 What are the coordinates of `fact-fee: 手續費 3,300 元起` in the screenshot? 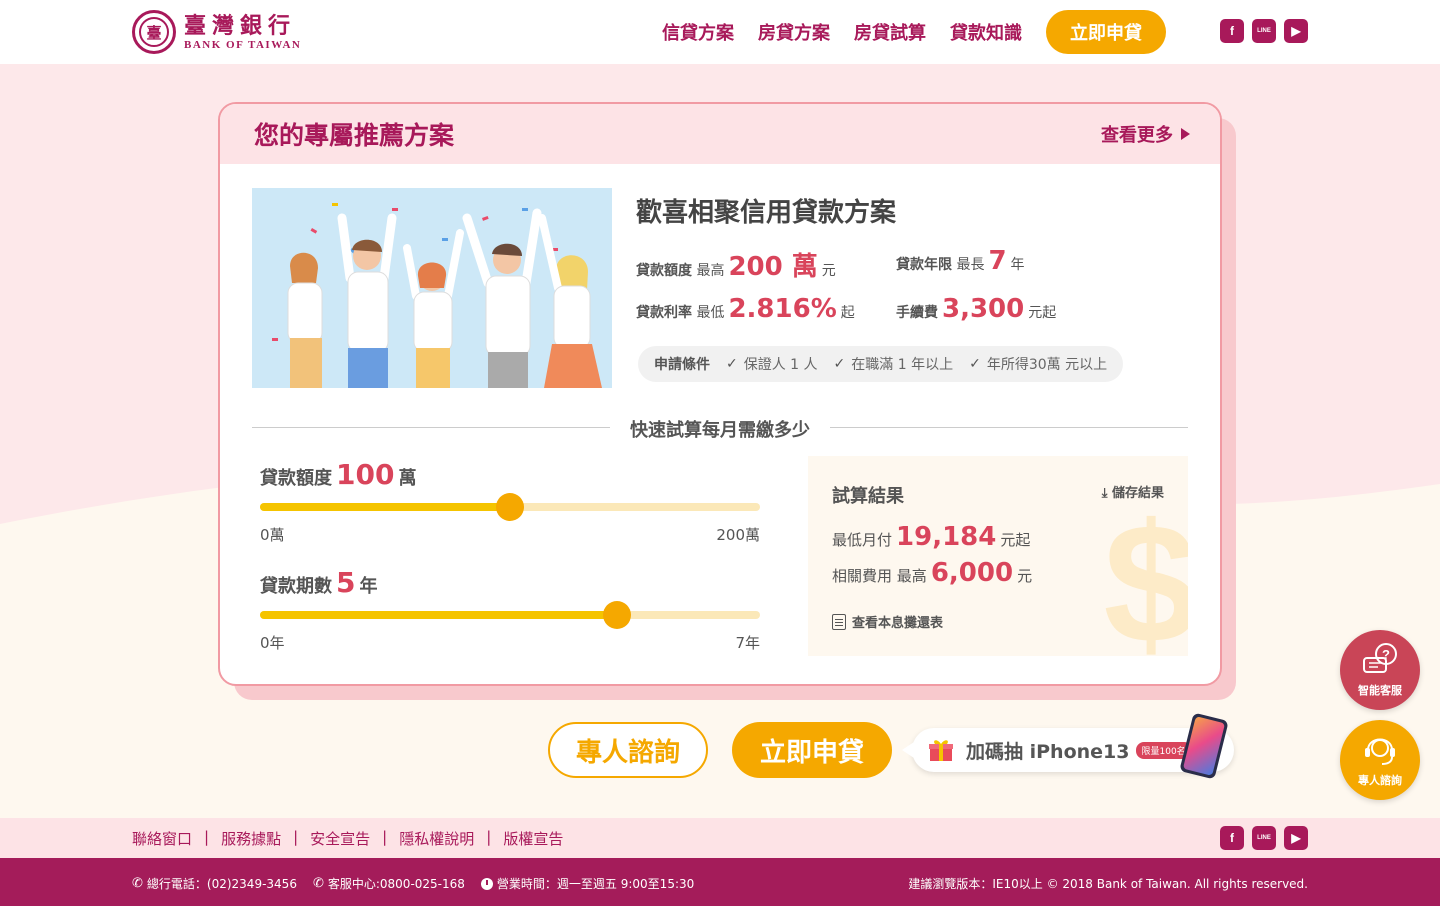 It's located at (976, 309).